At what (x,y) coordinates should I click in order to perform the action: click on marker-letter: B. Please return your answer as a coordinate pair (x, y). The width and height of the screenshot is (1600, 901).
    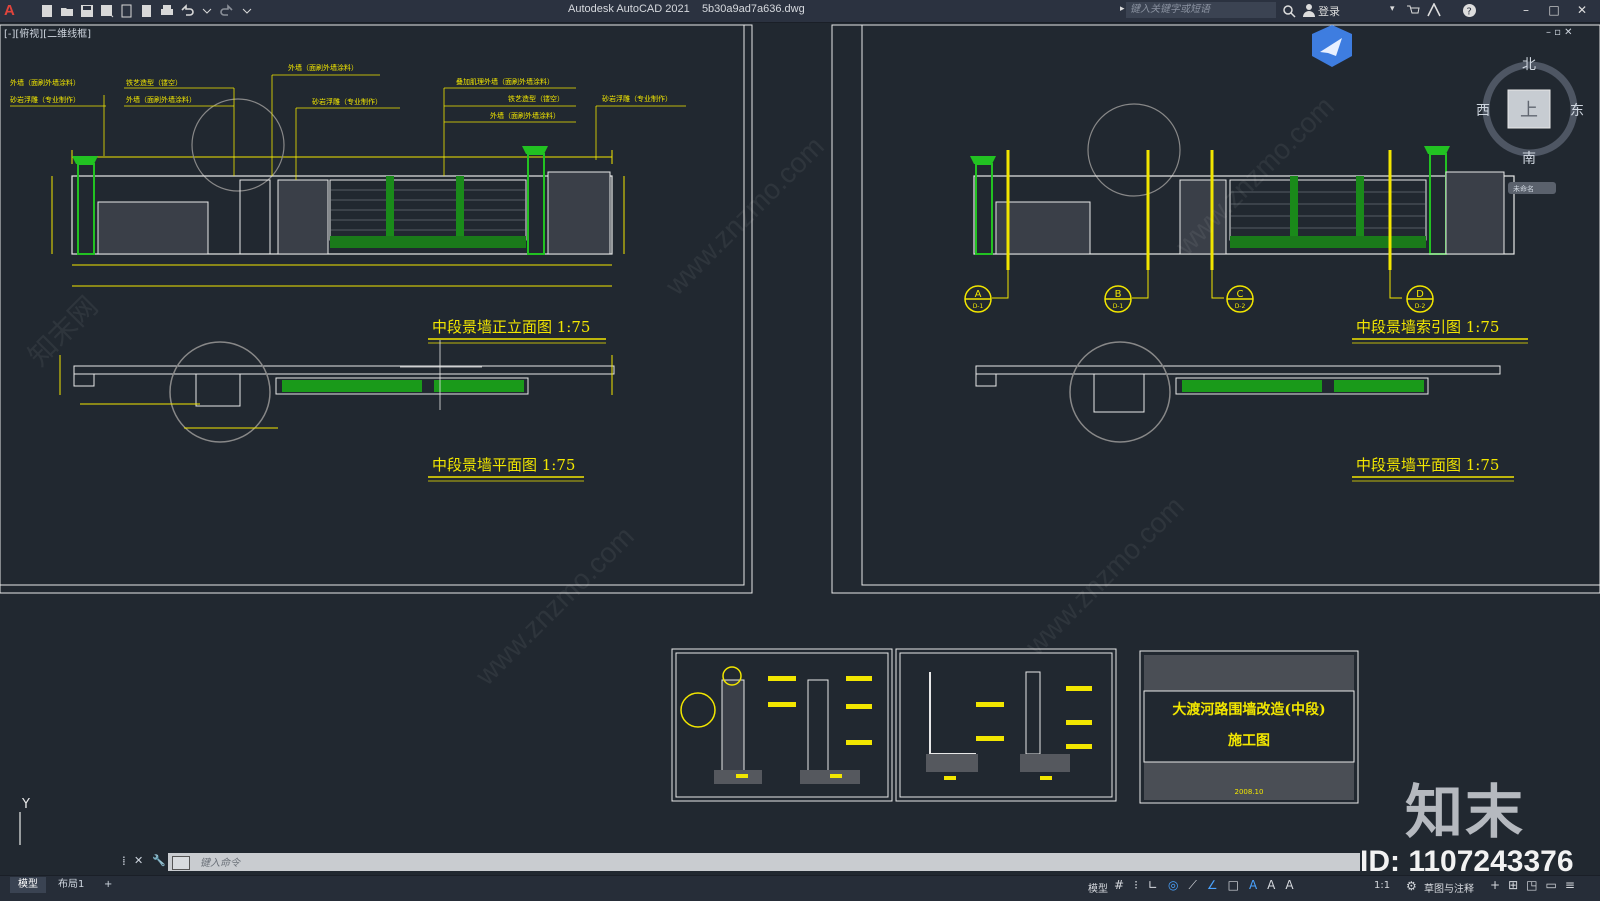
    Looking at the image, I should click on (1118, 294).